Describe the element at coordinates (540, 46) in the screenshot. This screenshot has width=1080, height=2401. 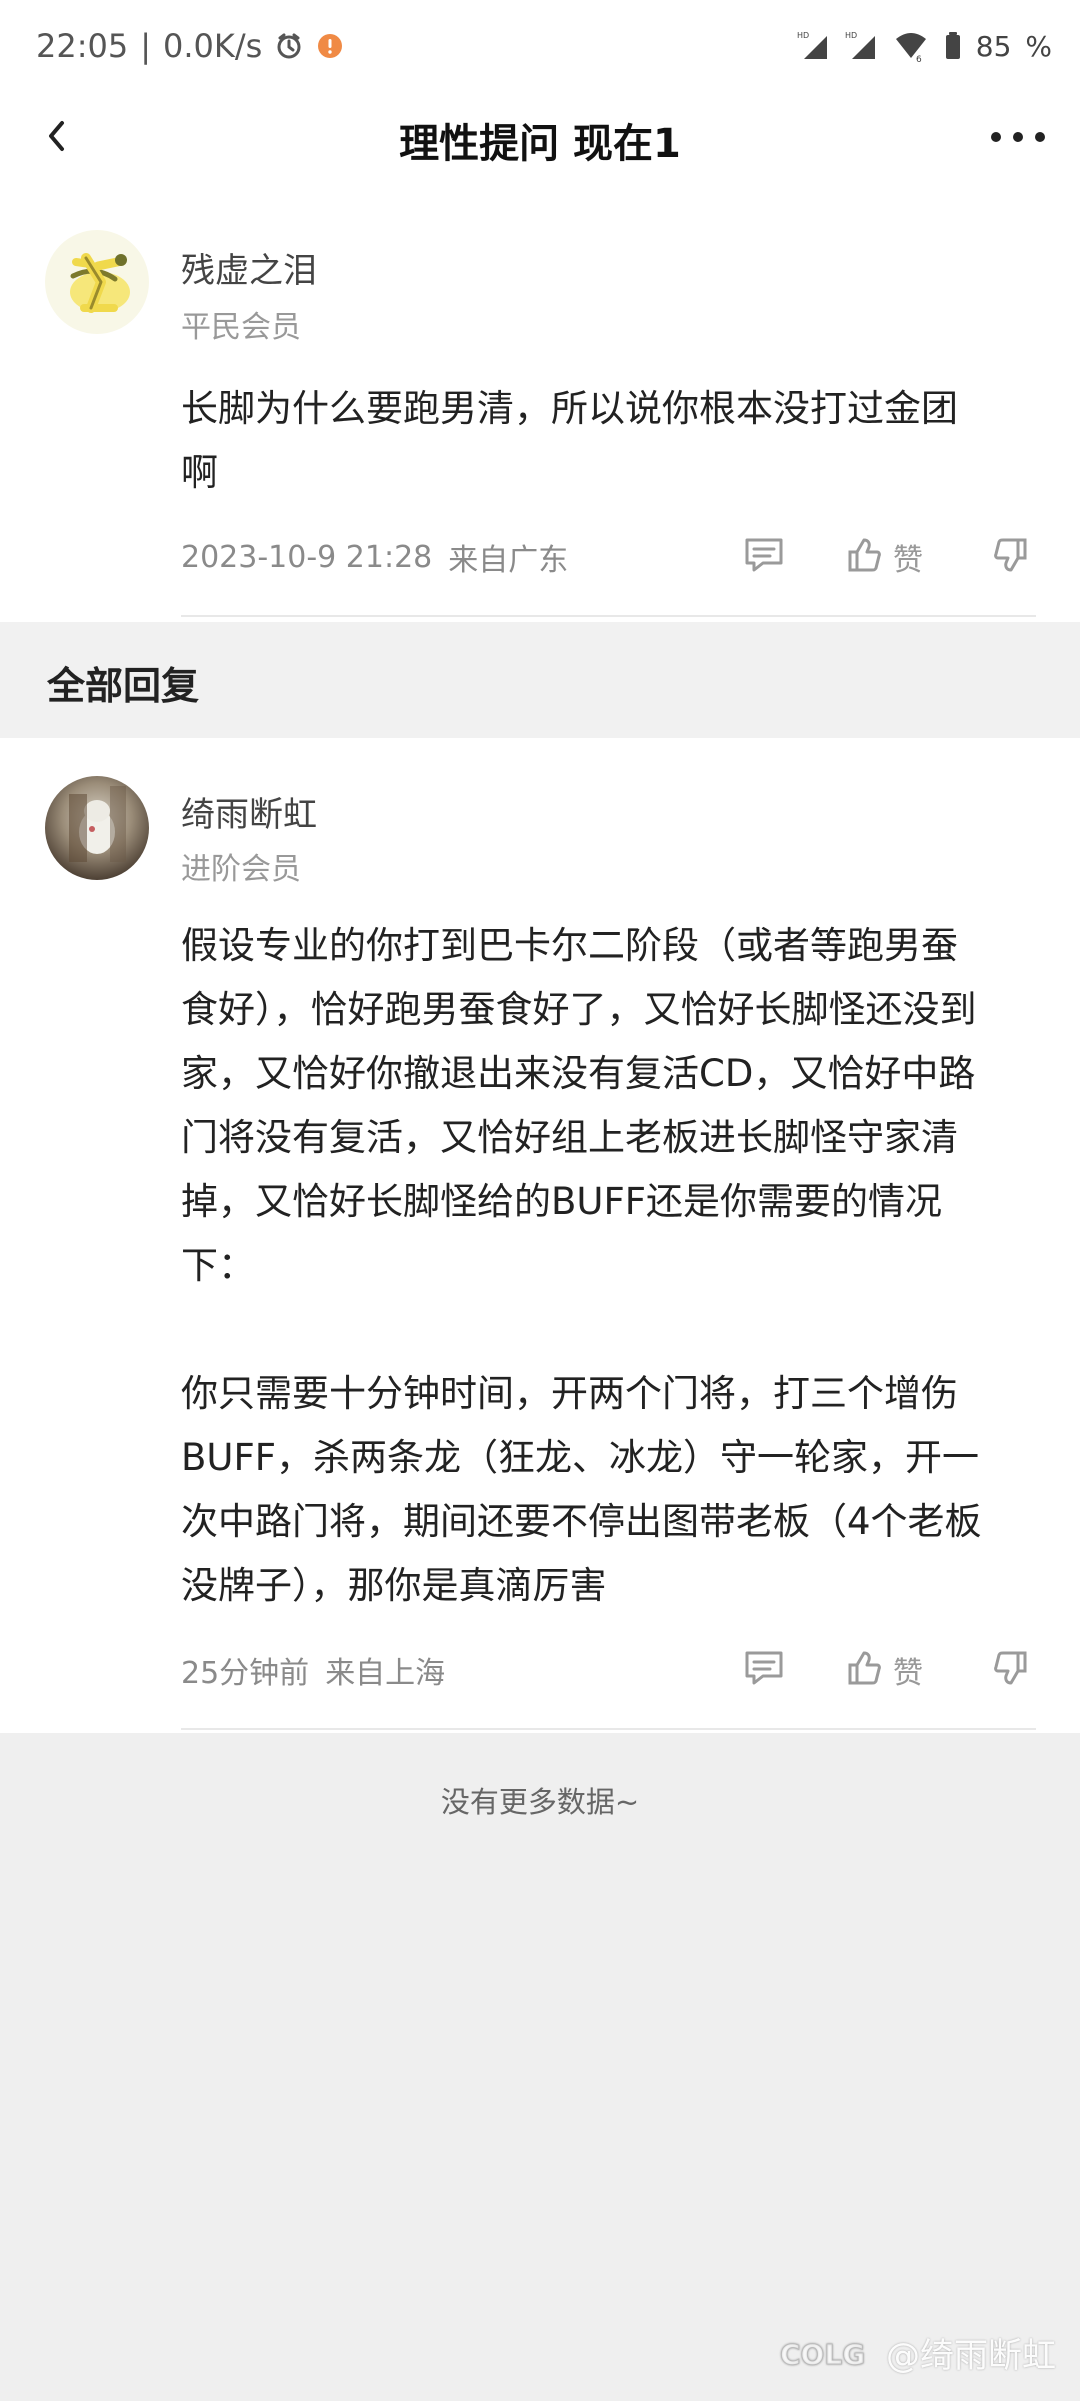
I see `status-bar: 22:05 | 0.0K/s HD HD 6 85 %` at that location.